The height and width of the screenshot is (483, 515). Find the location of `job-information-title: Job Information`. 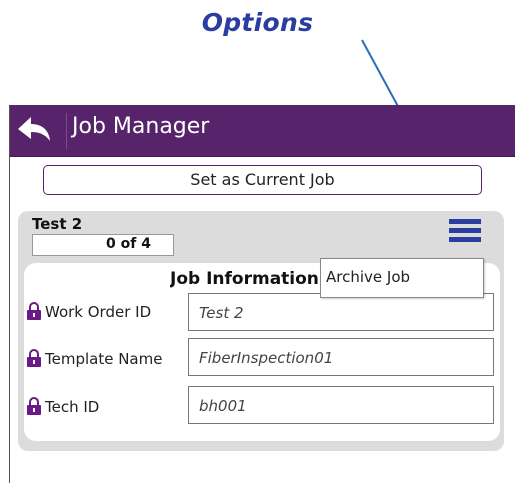

job-information-title: Job Information is located at coordinates (244, 279).